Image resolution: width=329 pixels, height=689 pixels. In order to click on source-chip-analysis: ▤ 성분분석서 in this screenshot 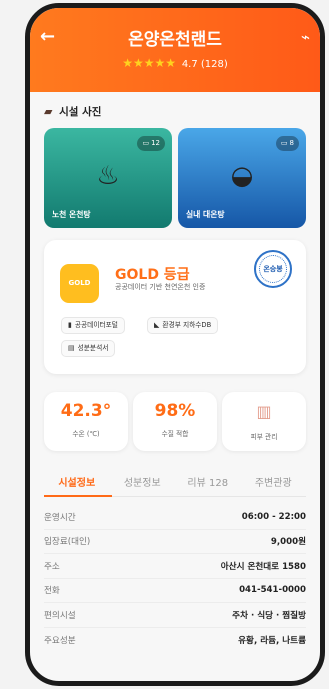, I will do `click(88, 348)`.